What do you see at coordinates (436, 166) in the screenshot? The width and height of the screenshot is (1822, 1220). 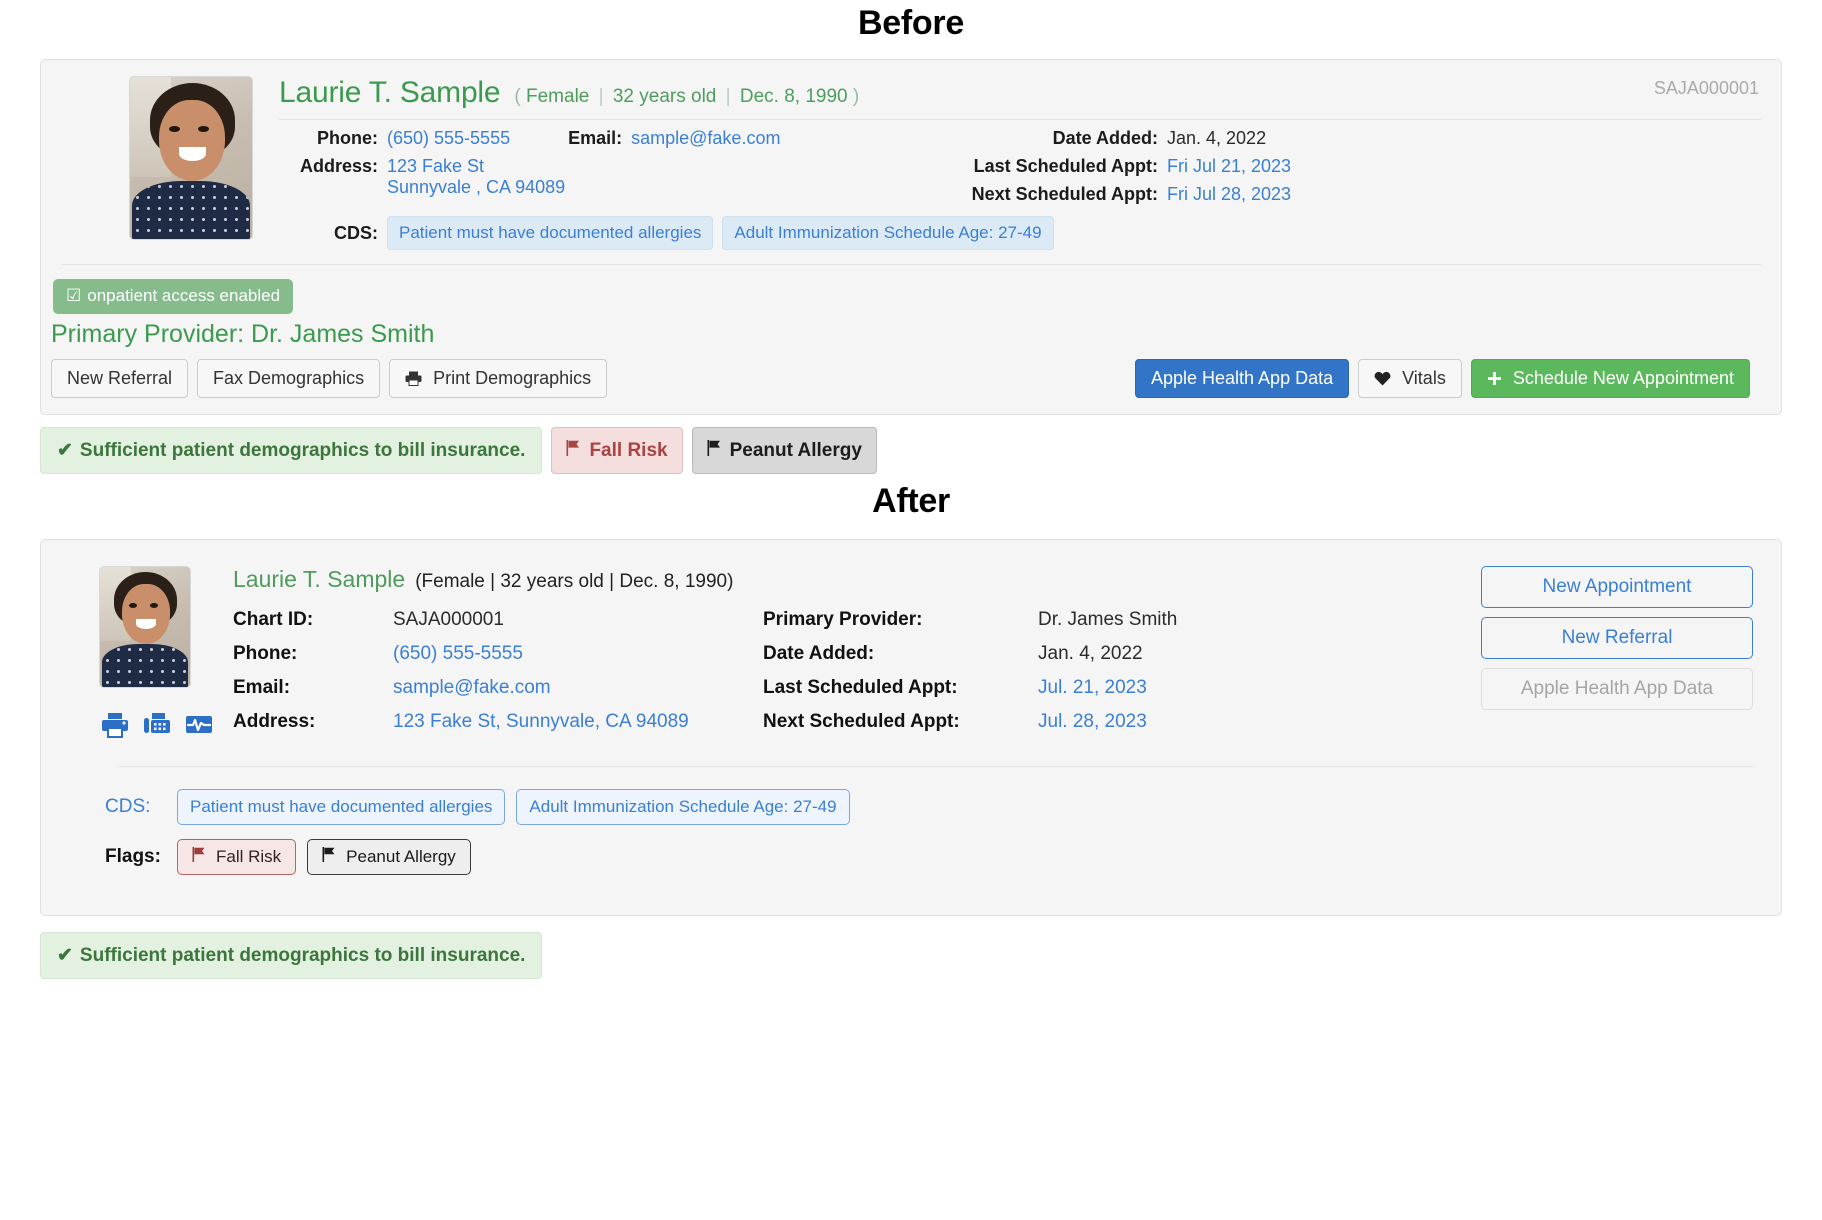 I see `address-line-1: 123 Fake St` at bounding box center [436, 166].